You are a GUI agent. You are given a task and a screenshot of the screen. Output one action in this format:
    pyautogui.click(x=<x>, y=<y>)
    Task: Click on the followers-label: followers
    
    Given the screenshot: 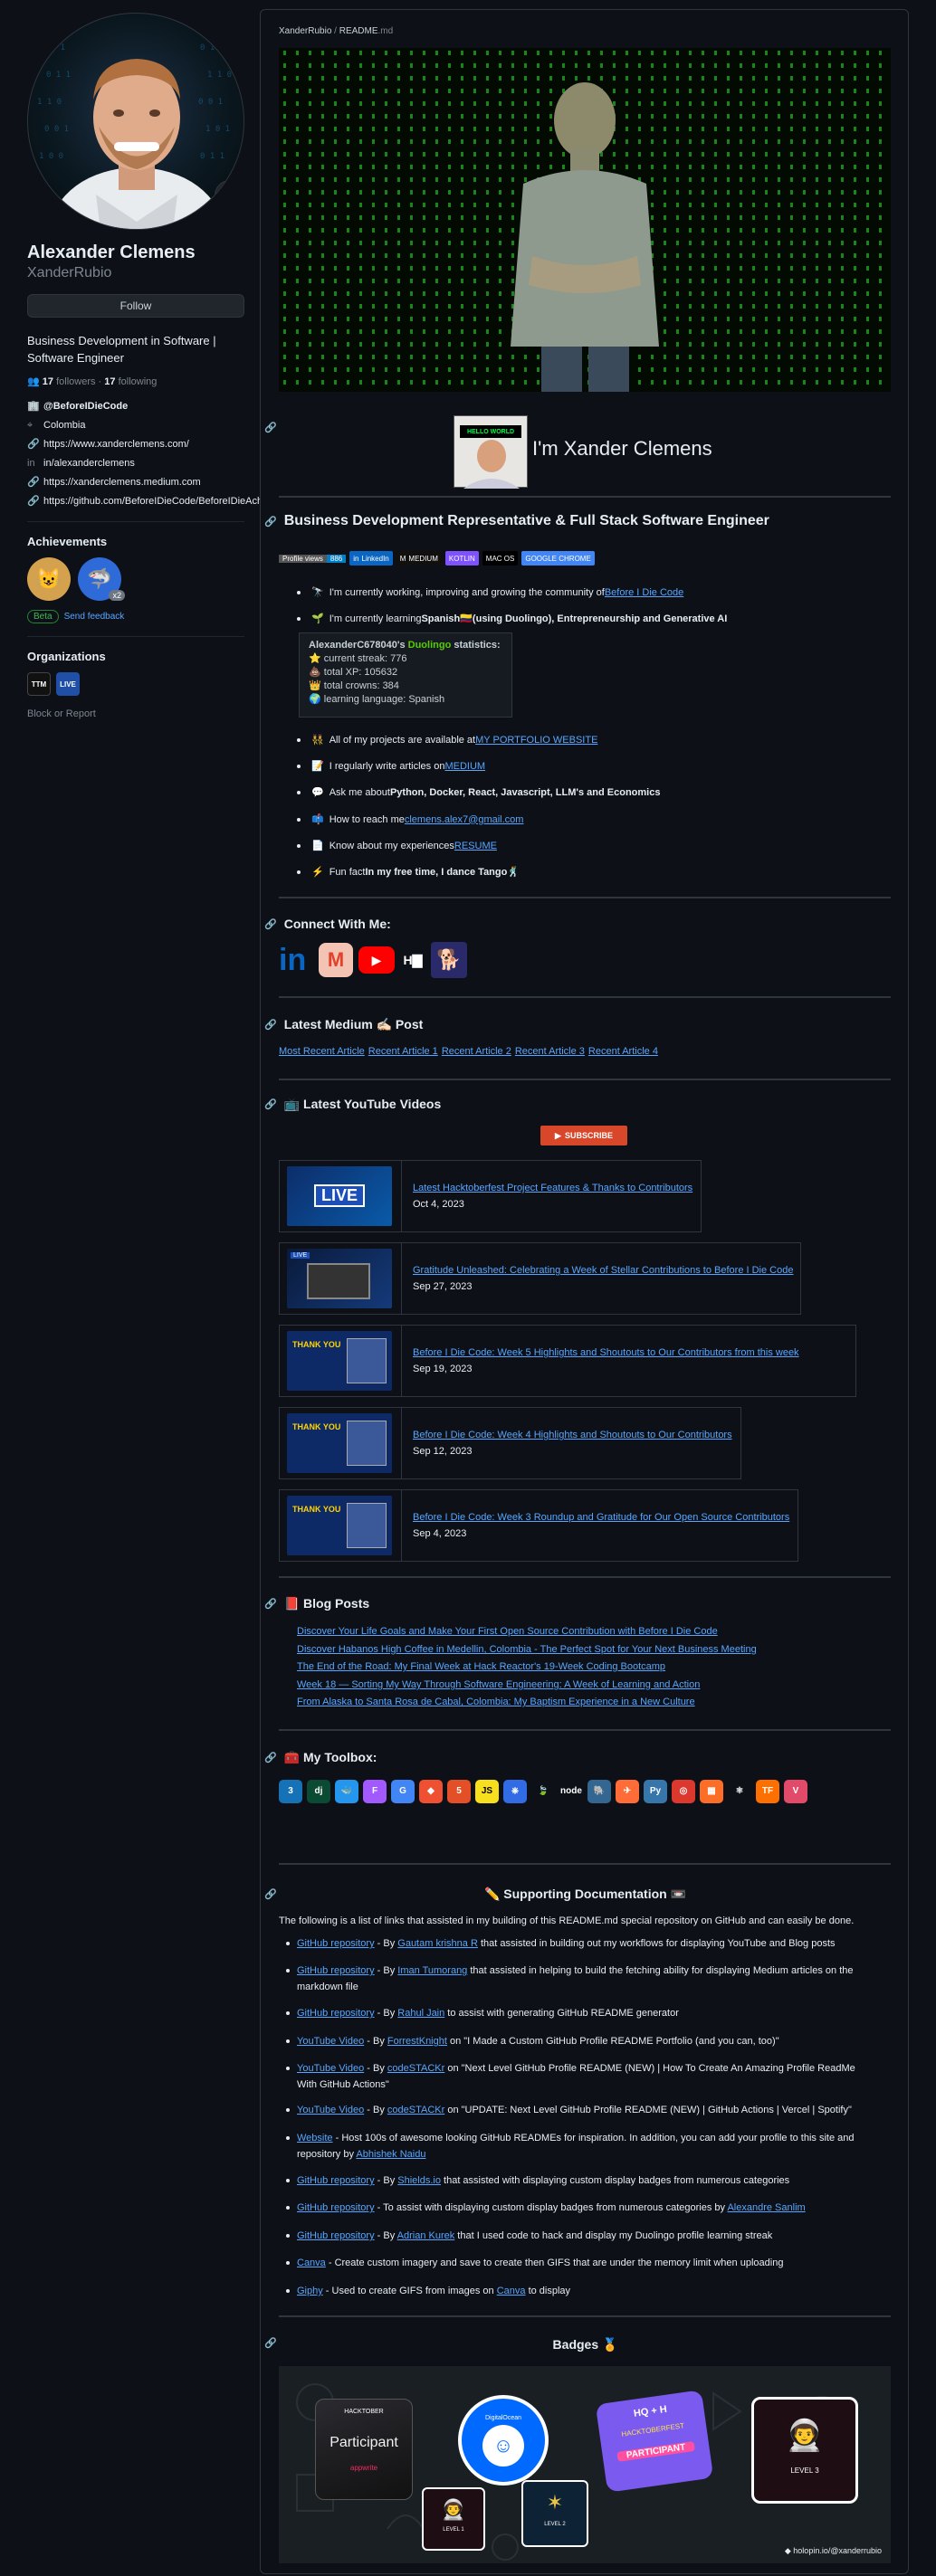 What is the action you would take?
    pyautogui.click(x=75, y=381)
    